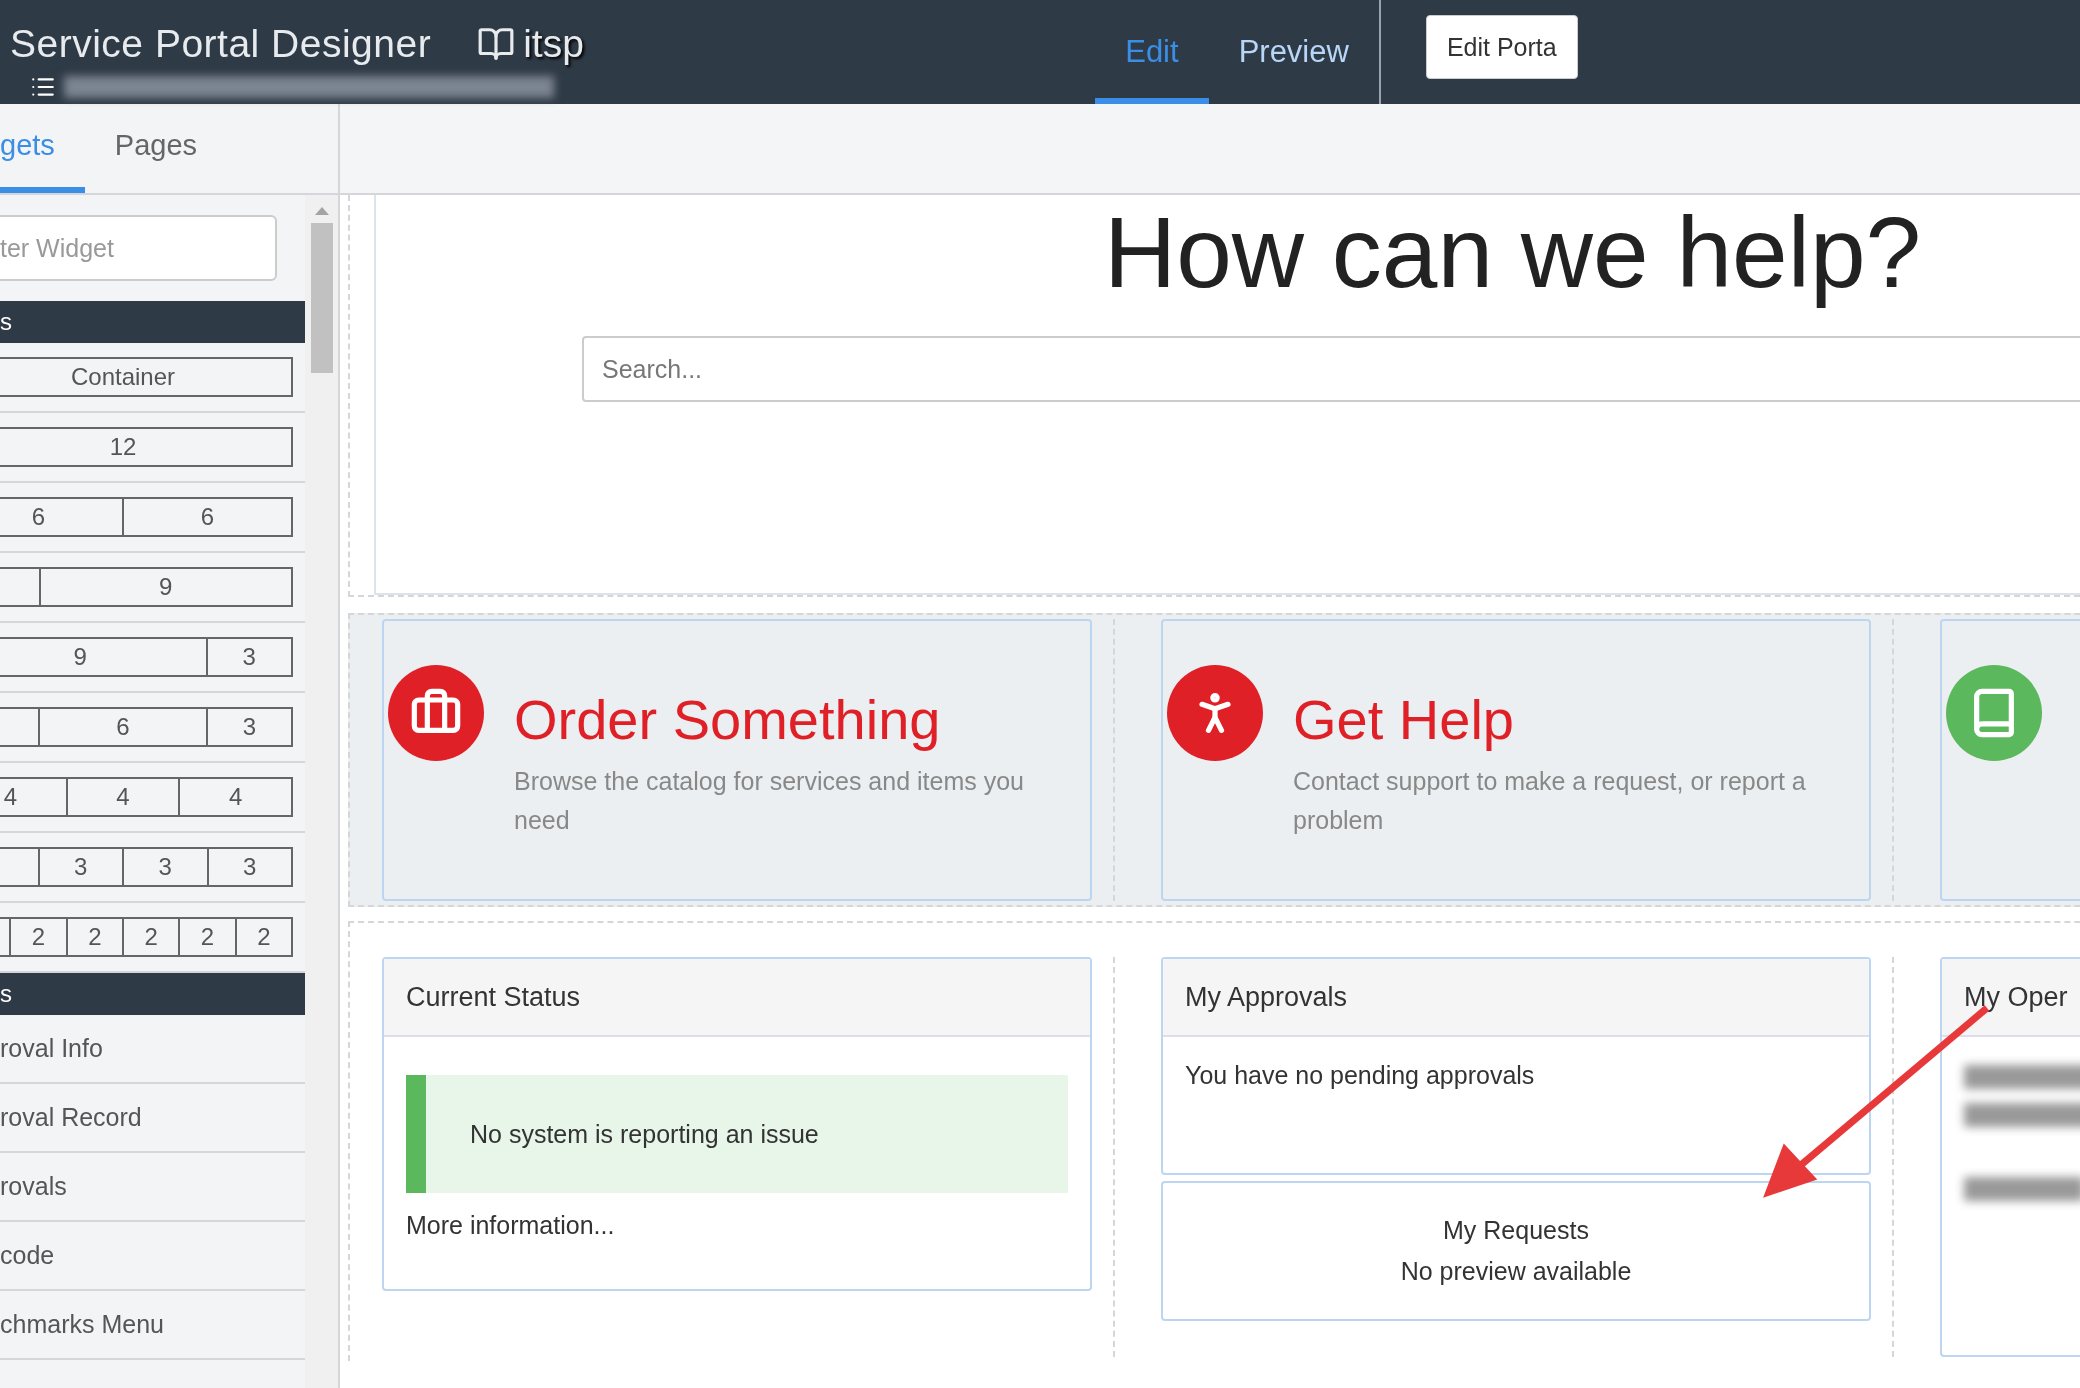  What do you see at coordinates (146, 447) in the screenshot?
I see `layout-cell: 12` at bounding box center [146, 447].